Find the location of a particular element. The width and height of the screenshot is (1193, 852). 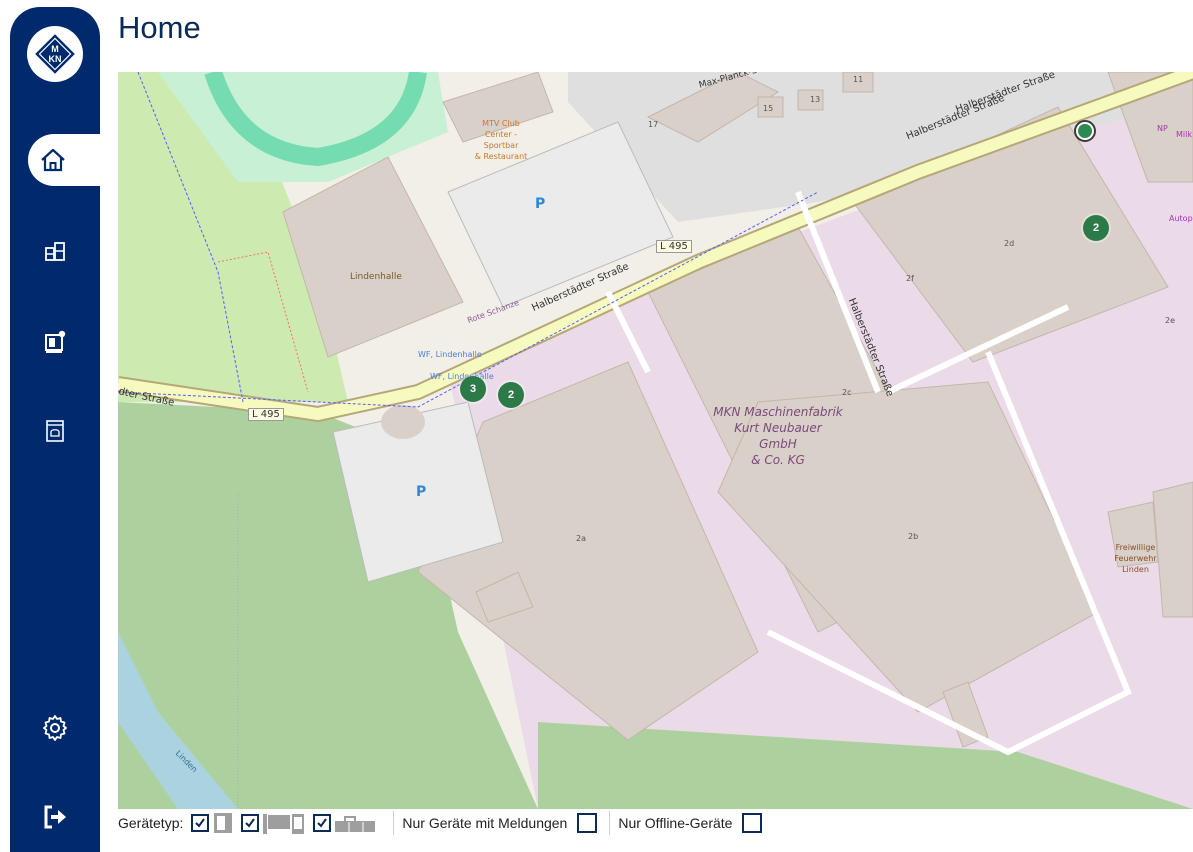

cookbook-icon is located at coordinates (55, 431).